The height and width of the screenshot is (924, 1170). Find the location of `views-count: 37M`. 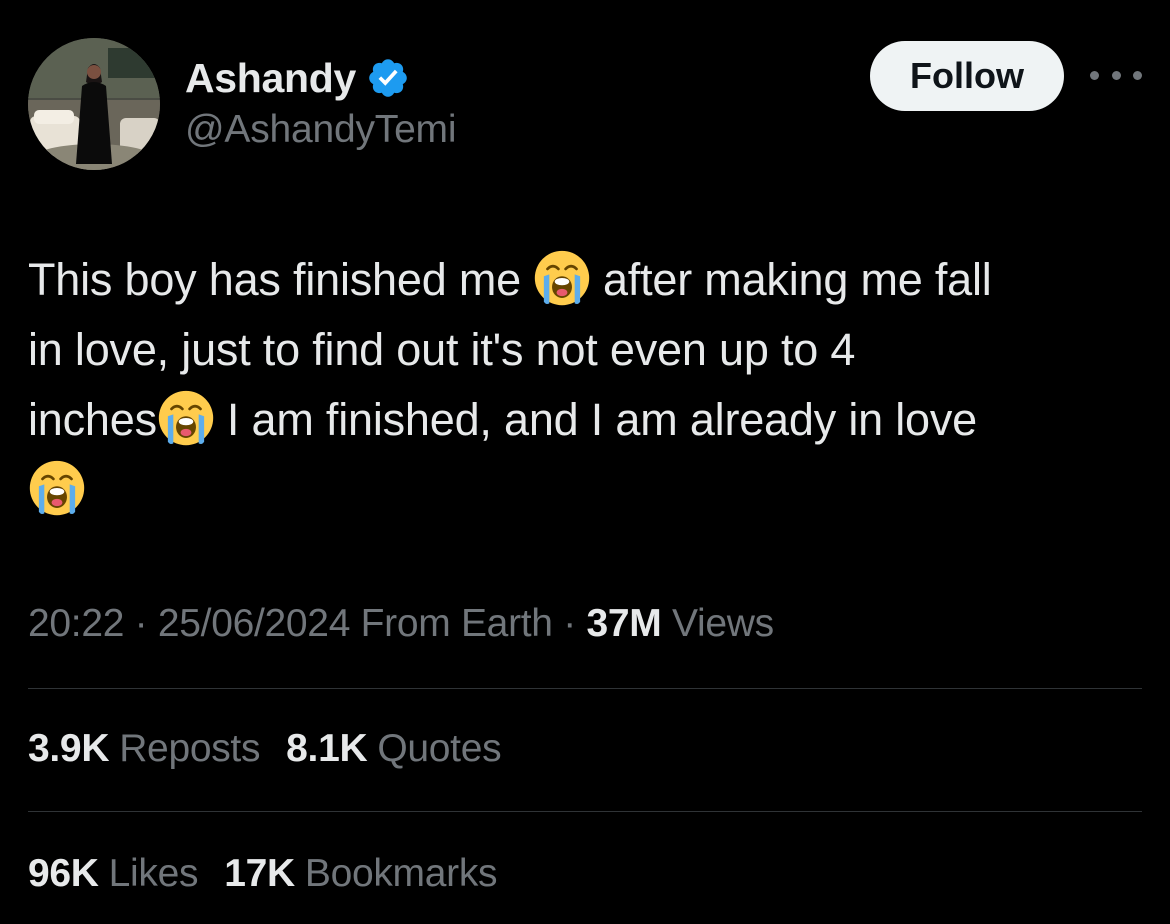

views-count: 37M is located at coordinates (624, 623).